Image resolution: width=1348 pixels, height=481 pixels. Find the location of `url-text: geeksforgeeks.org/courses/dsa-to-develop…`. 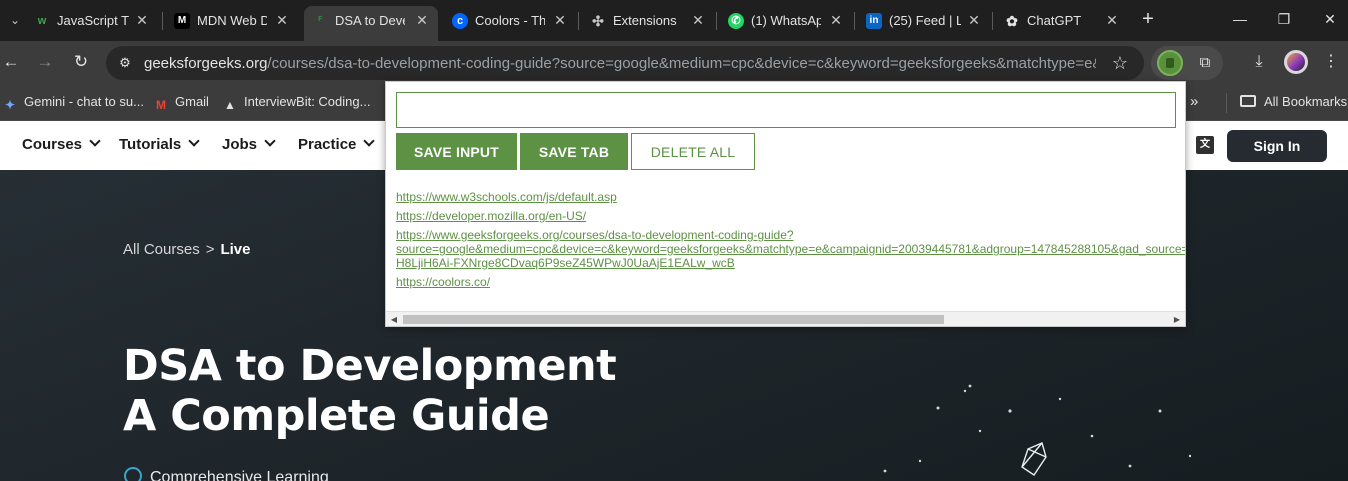

url-text: geeksforgeeks.org/courses/dsa-to-develop… is located at coordinates (620, 63).